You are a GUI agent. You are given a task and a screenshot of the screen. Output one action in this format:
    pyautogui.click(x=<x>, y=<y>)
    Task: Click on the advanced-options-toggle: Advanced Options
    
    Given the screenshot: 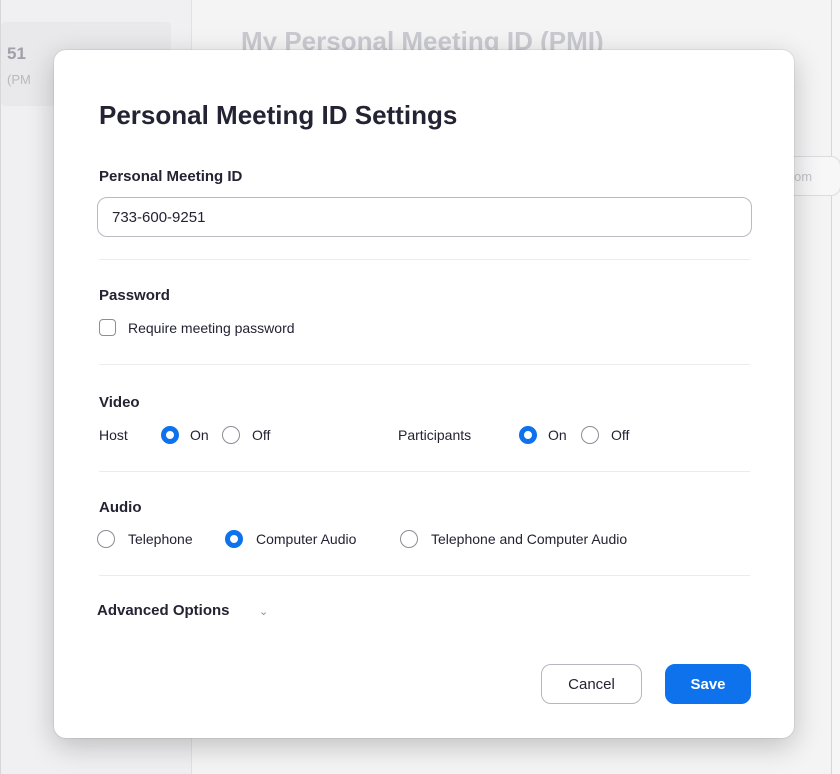 What is the action you would take?
    pyautogui.click(x=163, y=610)
    